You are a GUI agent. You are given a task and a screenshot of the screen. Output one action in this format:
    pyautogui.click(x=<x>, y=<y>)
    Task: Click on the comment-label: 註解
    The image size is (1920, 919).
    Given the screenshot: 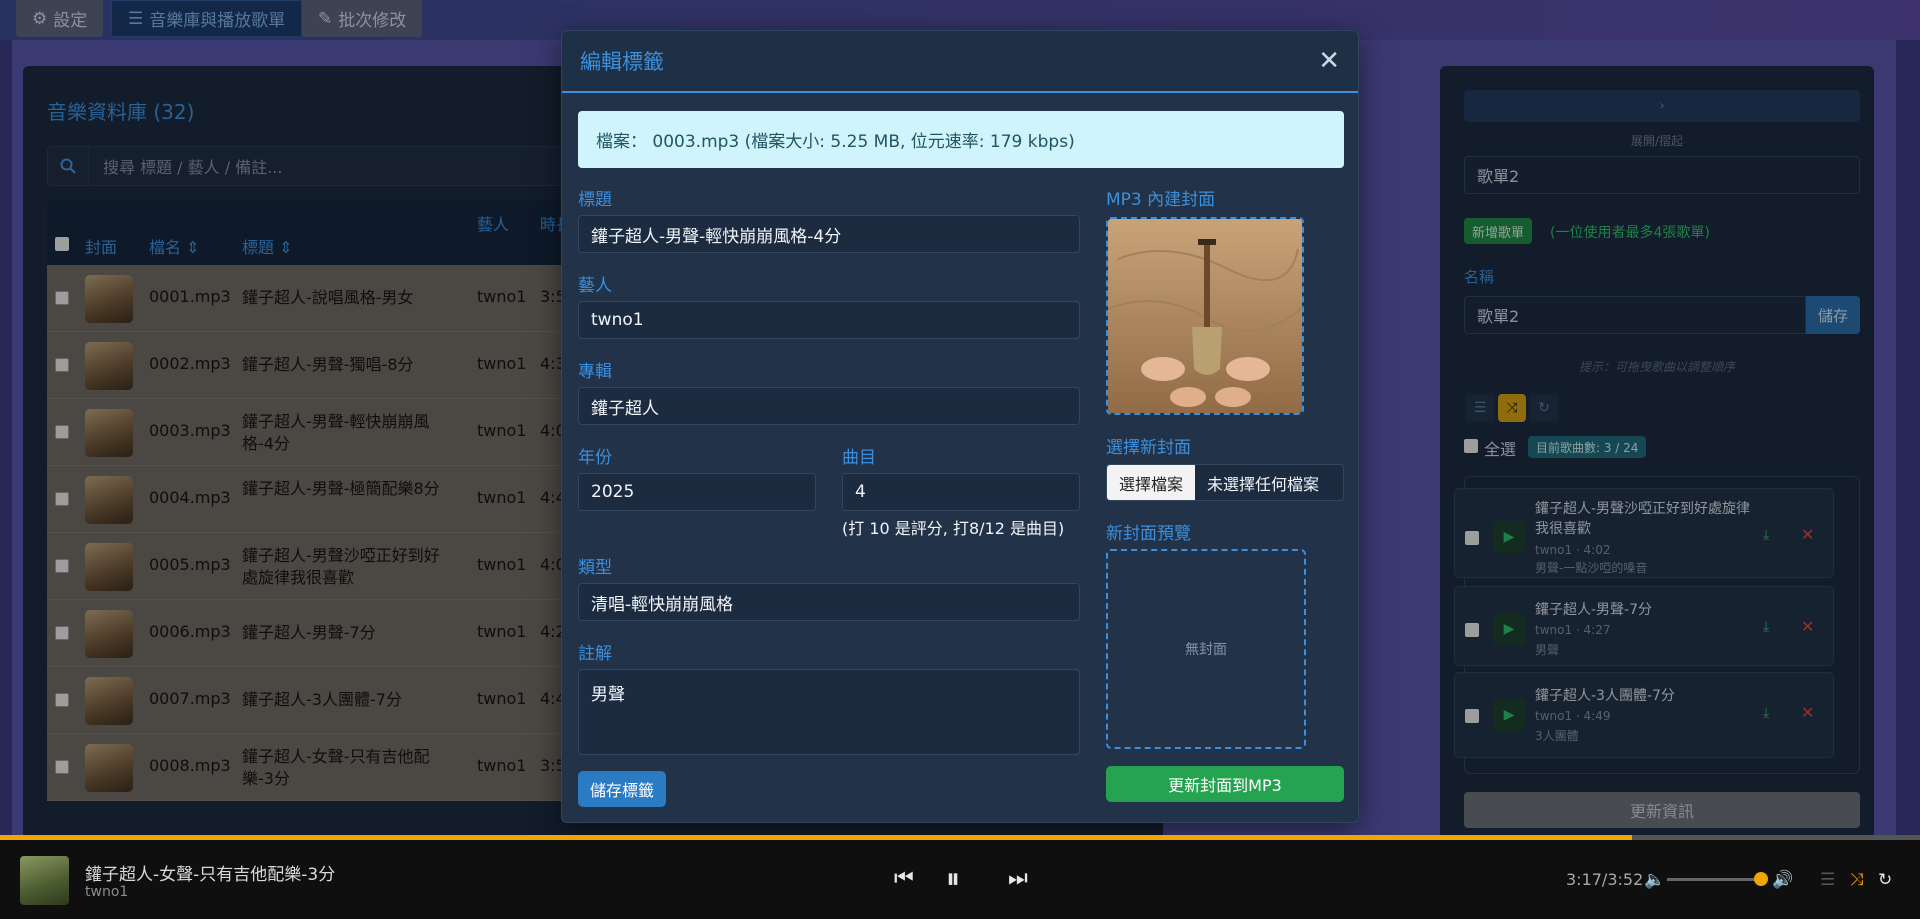 What is the action you would take?
    pyautogui.click(x=595, y=654)
    